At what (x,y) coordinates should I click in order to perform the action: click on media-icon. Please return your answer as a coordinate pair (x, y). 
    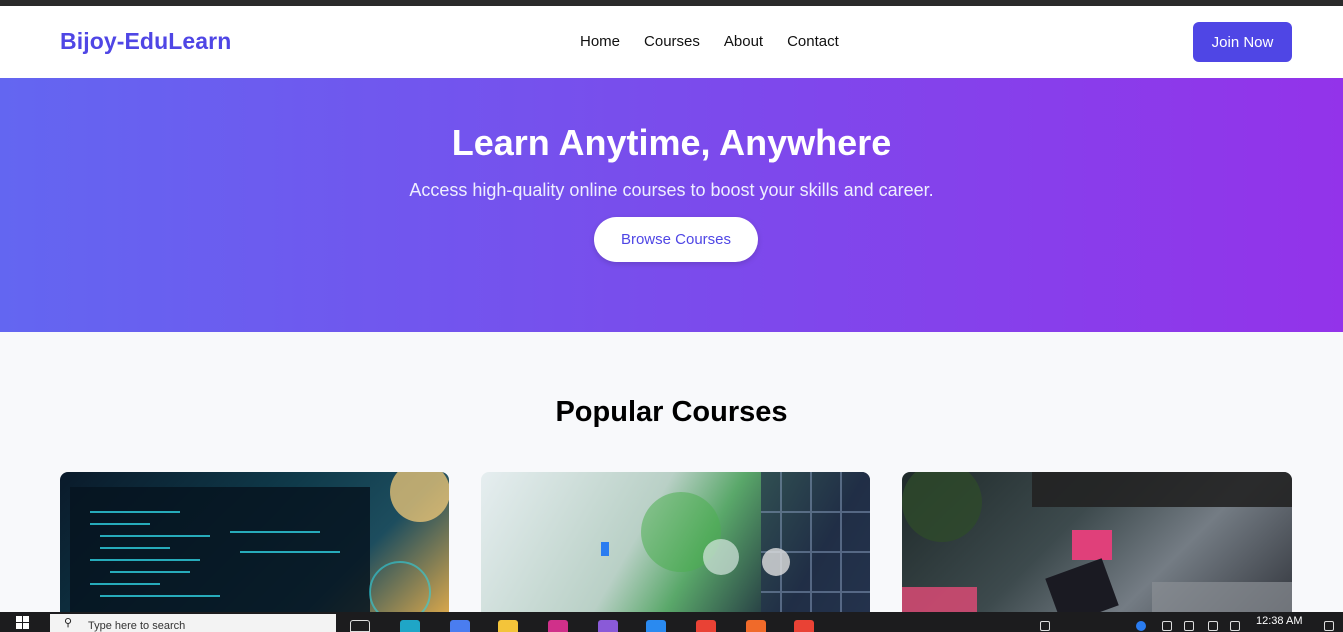
    Looking at the image, I should click on (756, 626).